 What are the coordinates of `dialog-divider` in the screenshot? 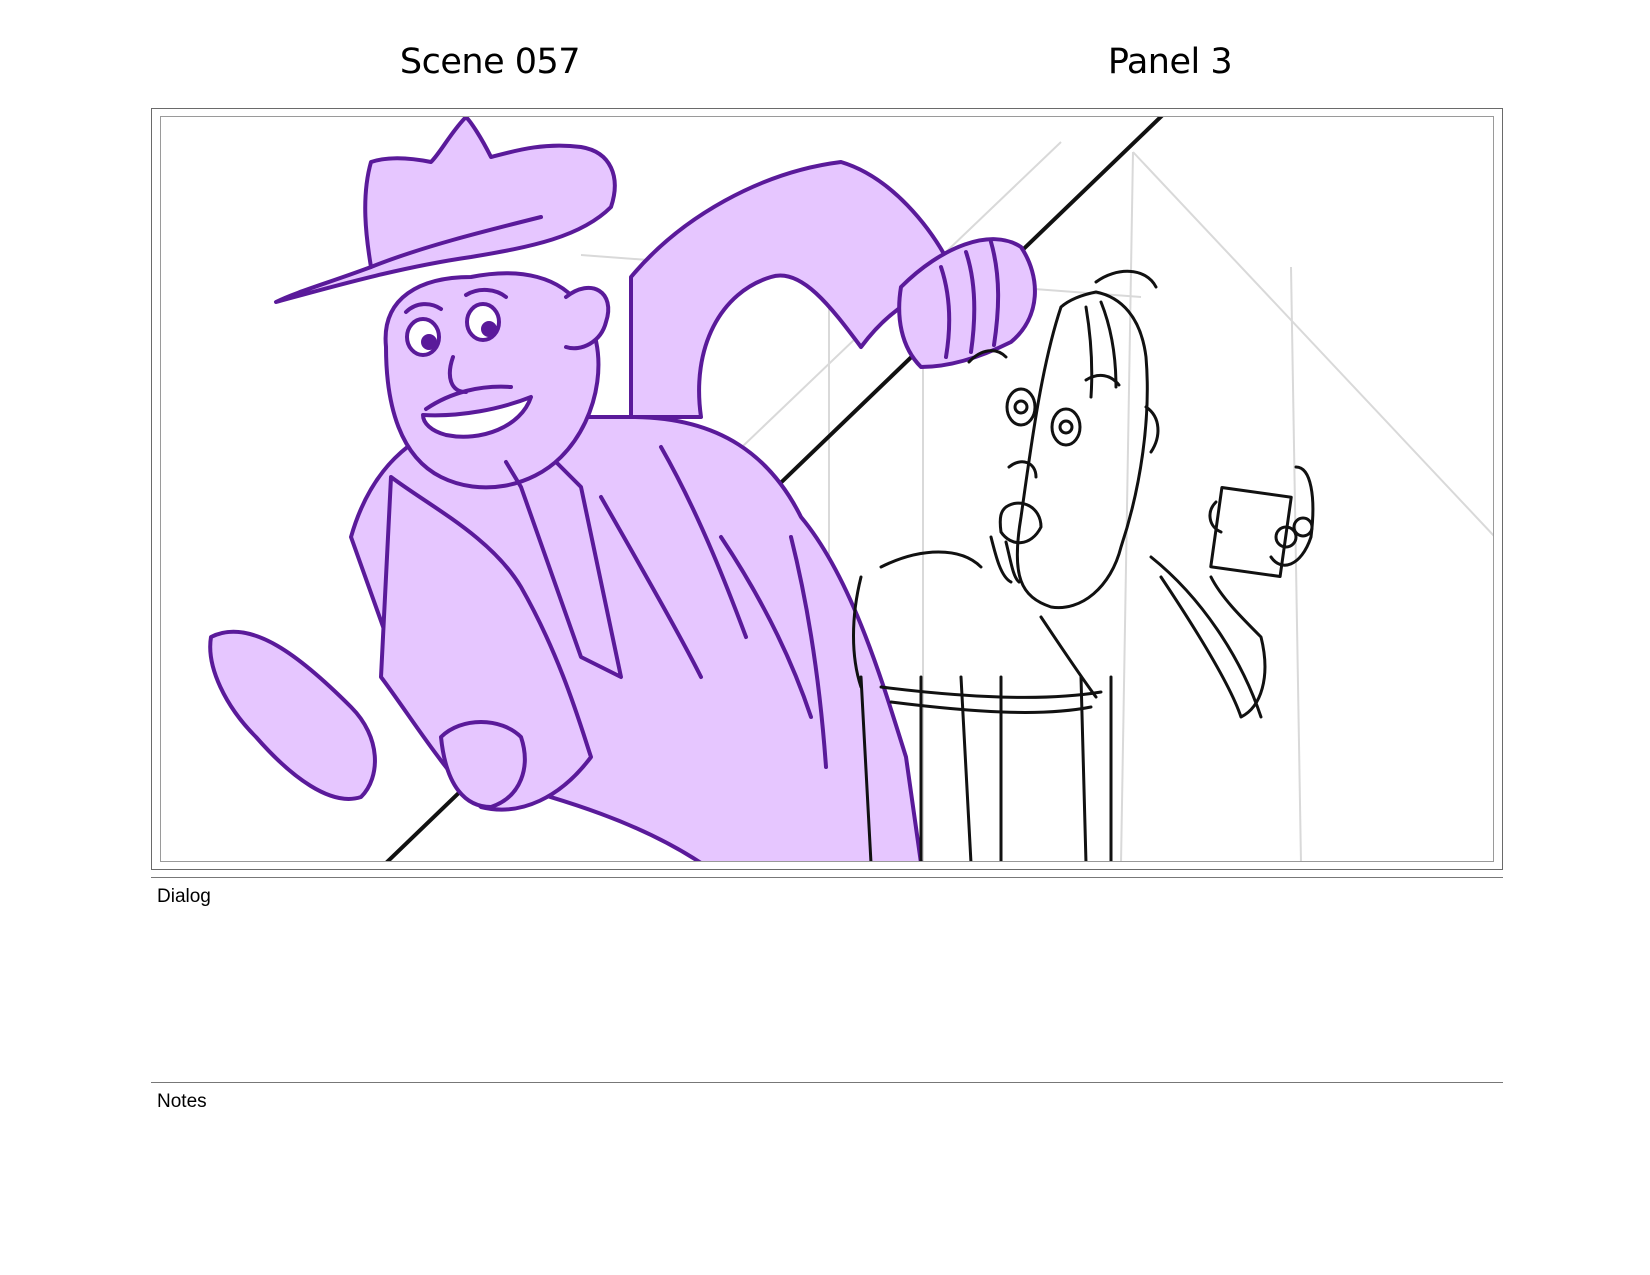 It's located at (827, 877).